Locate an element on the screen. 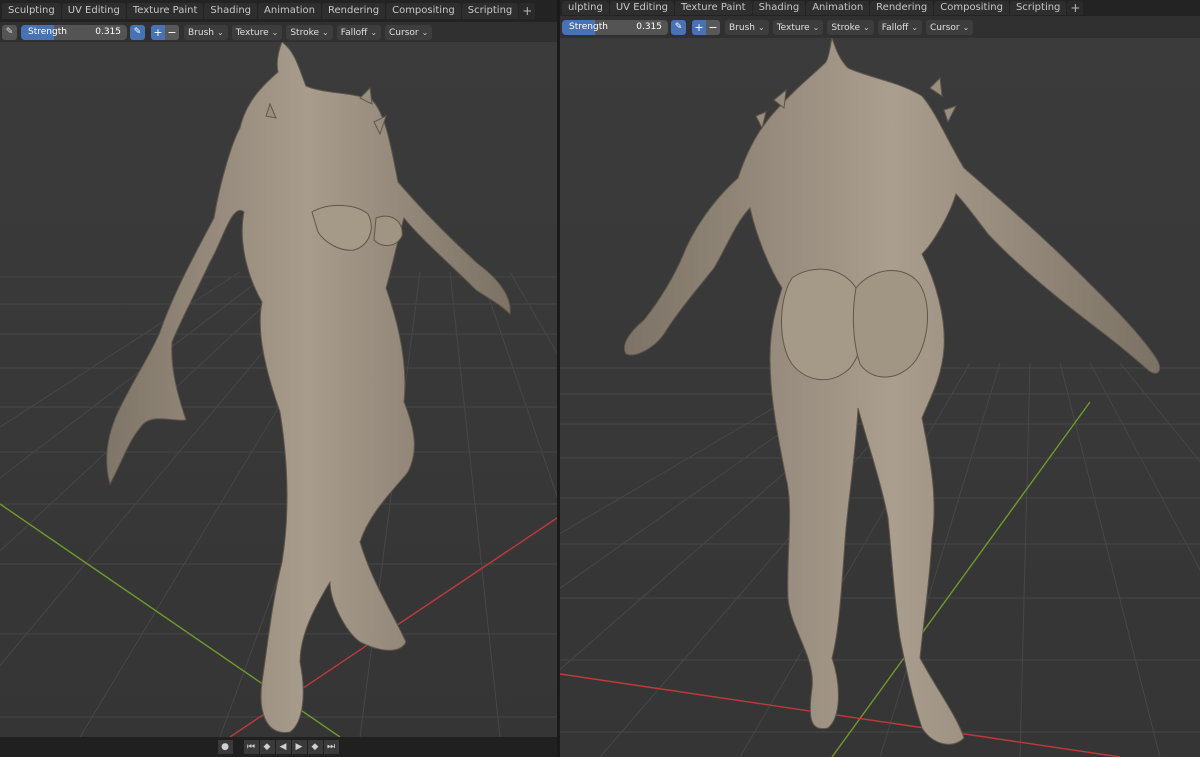 This screenshot has height=757, width=1200. record-icon: ● is located at coordinates (225, 747).